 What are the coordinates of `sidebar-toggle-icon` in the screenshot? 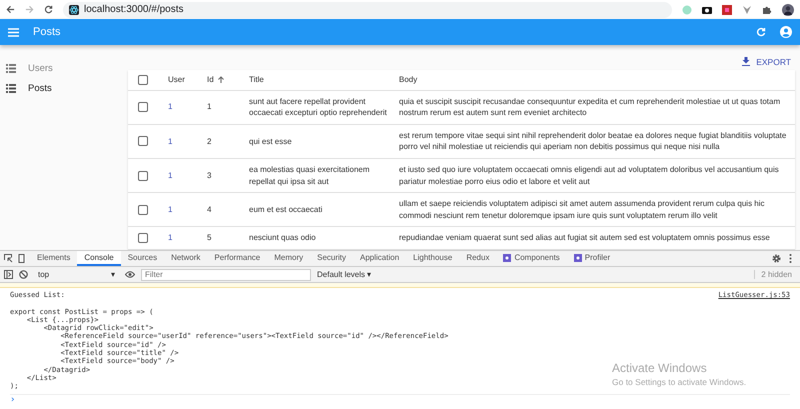 It's located at (8, 274).